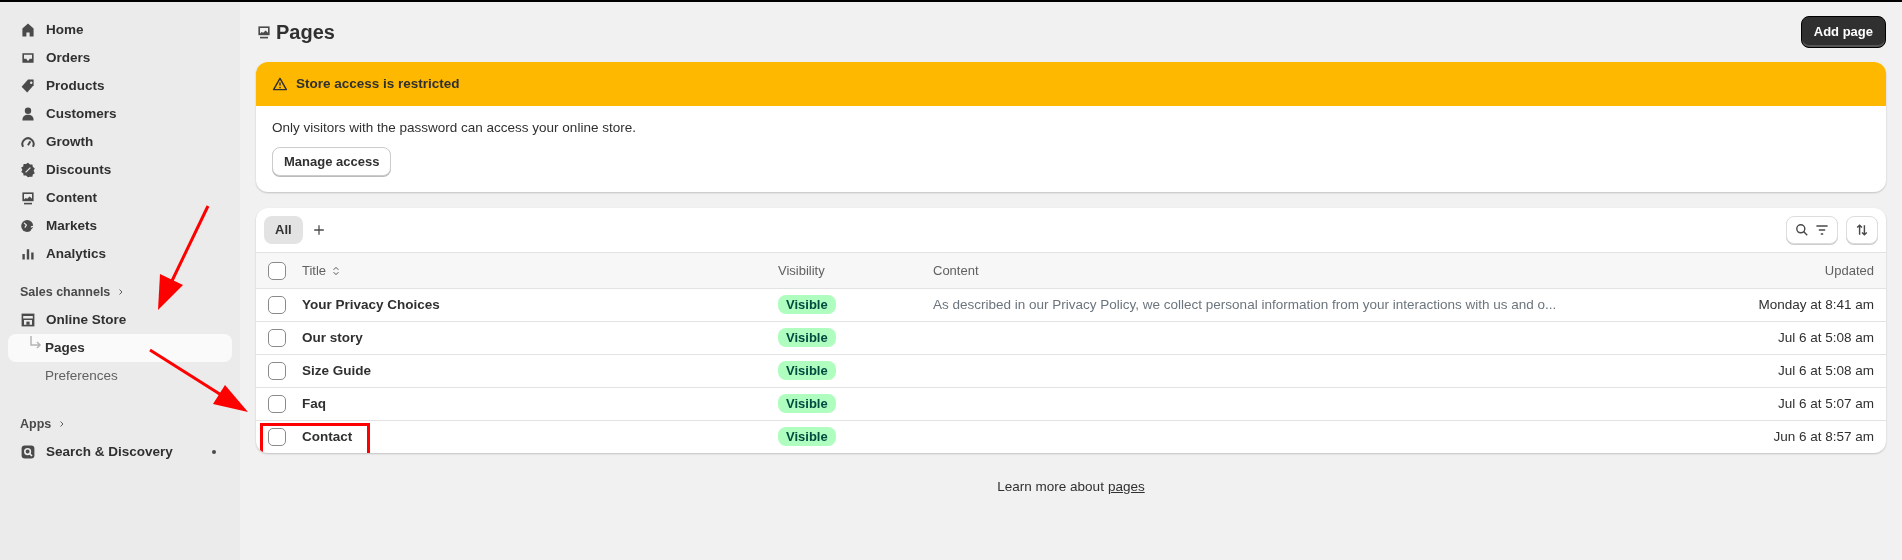 The image size is (1902, 560). I want to click on nav-item: Online Store, so click(120, 320).